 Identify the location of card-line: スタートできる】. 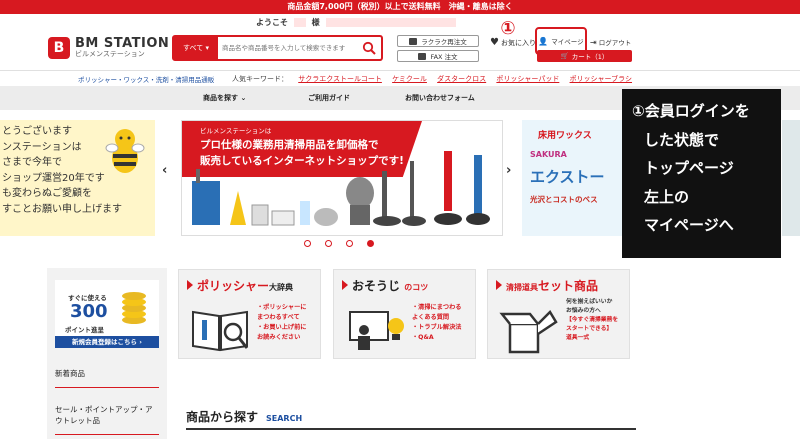
(589, 329).